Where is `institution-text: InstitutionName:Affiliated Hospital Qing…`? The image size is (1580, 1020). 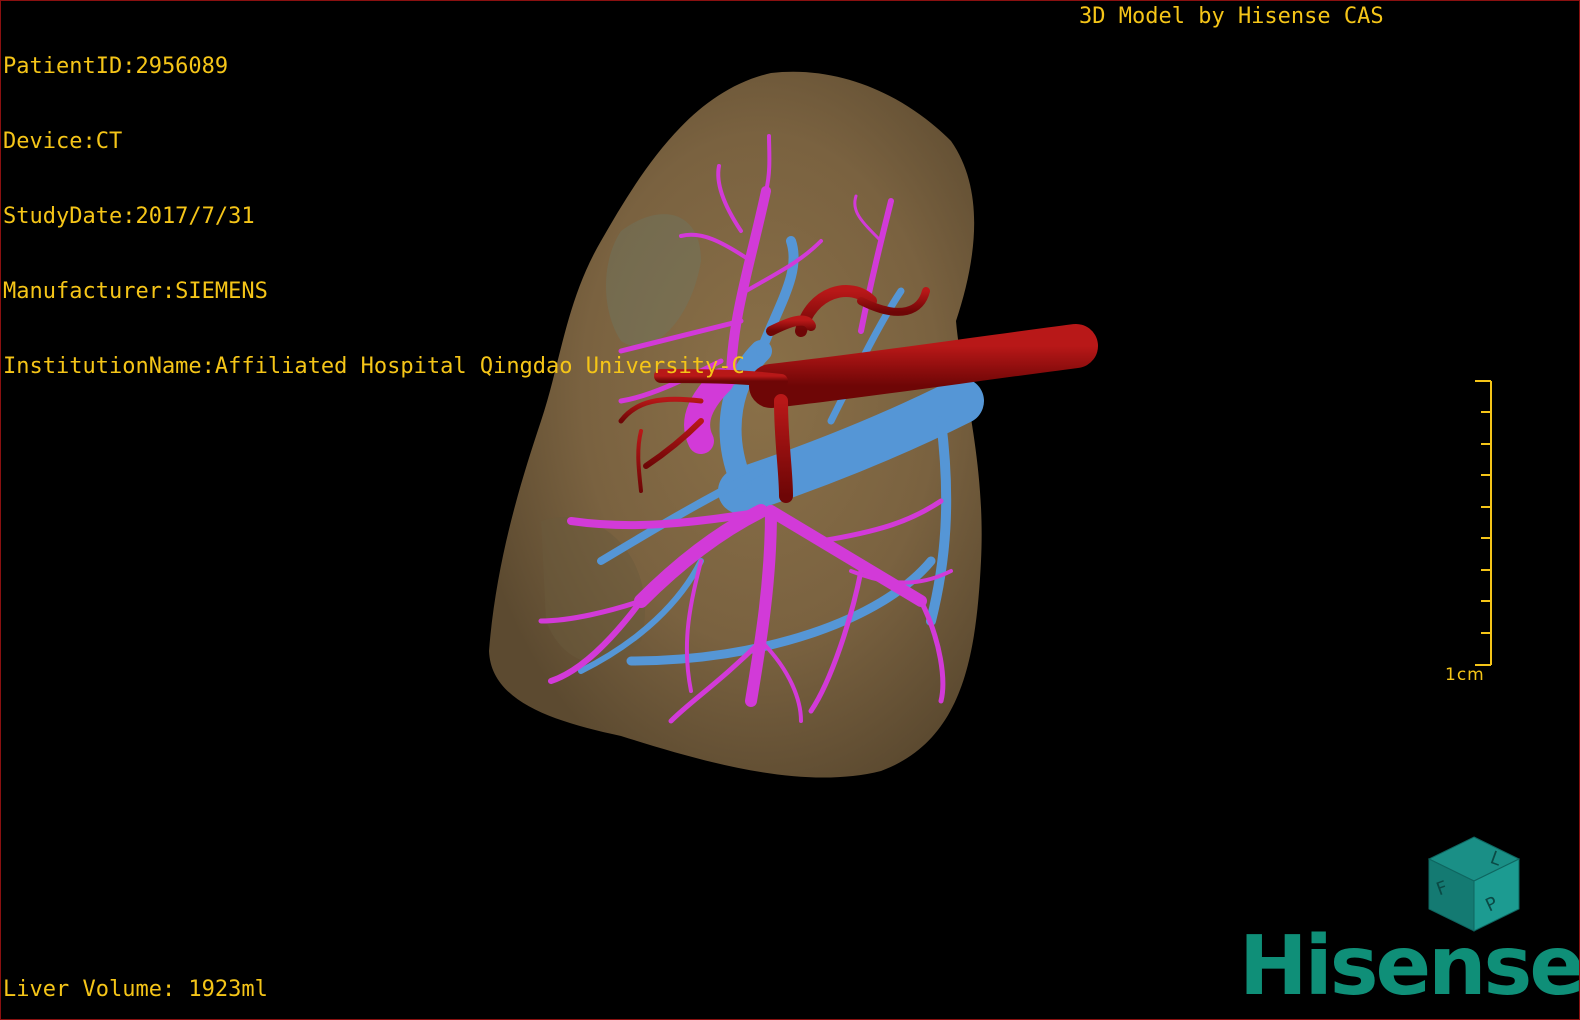 institution-text: InstitutionName:Affiliated Hospital Qing… is located at coordinates (374, 366).